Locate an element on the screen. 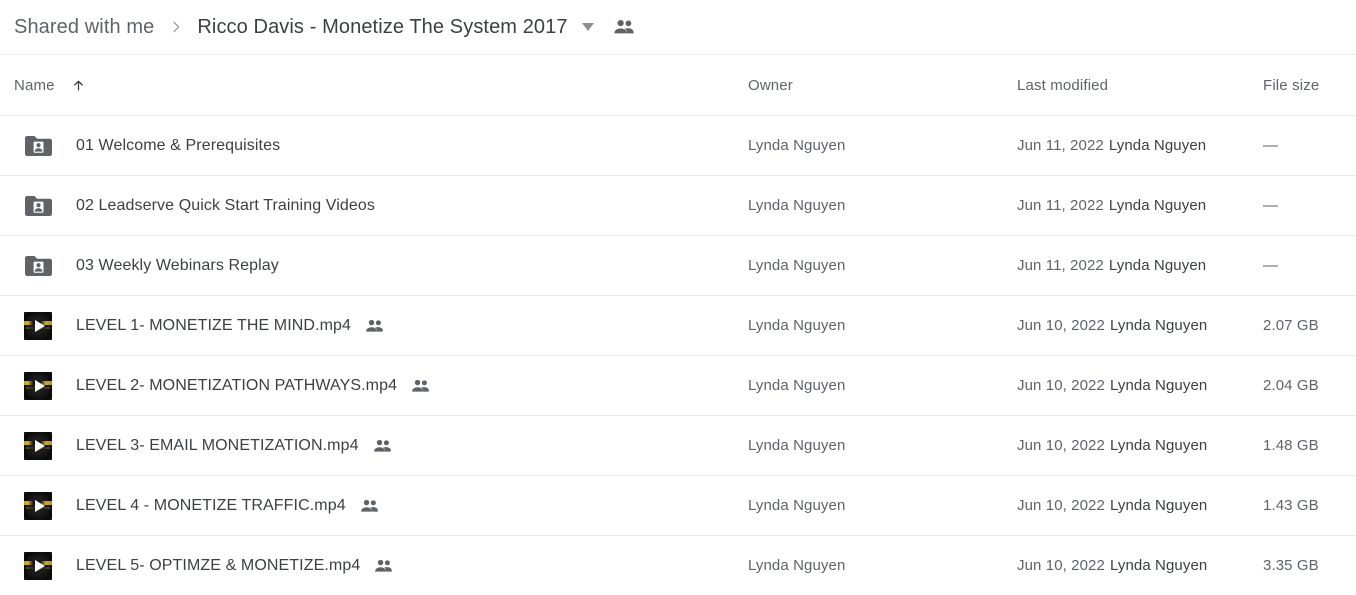 This screenshot has height=595, width=1356. item-name: LEVEL 5- OPTIMZE & MONETIZE.mp4 is located at coordinates (218, 565).